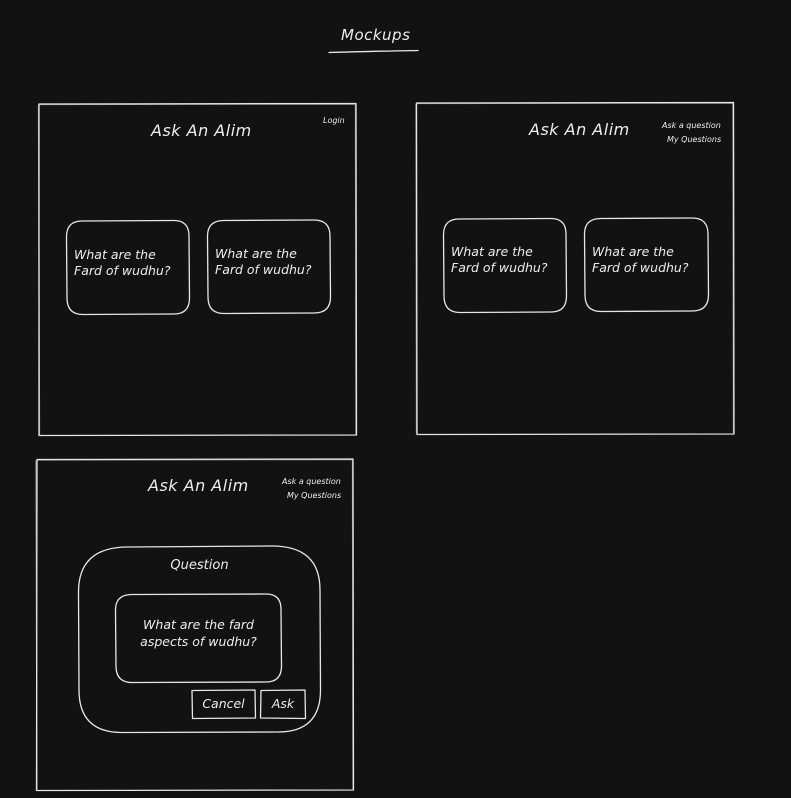  What do you see at coordinates (198, 641) in the screenshot?
I see `question-input-line2: aspects of wudhu?` at bounding box center [198, 641].